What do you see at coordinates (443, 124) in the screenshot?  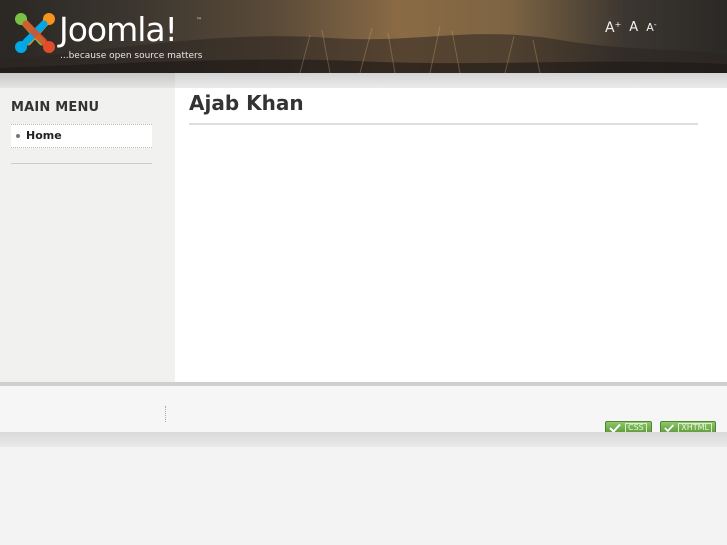 I see `title-divider` at bounding box center [443, 124].